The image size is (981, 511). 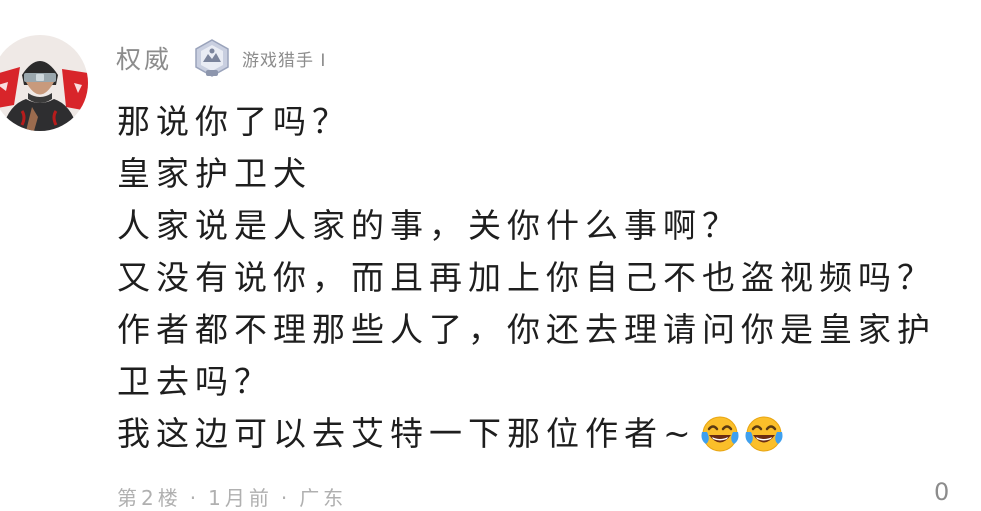 What do you see at coordinates (323, 498) in the screenshot?
I see `location: 广东` at bounding box center [323, 498].